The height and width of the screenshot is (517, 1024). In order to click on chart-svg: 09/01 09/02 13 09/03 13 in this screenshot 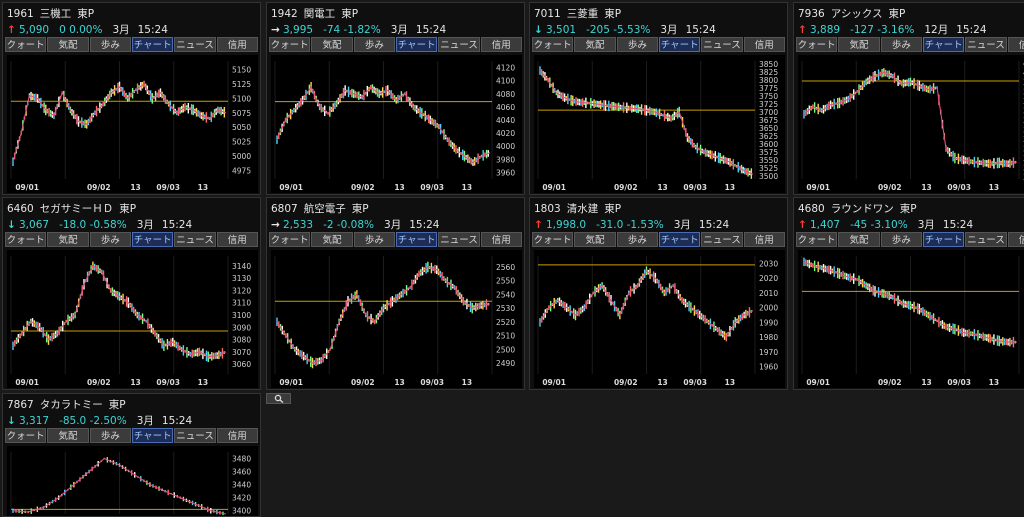, I will do `click(910, 321)`.